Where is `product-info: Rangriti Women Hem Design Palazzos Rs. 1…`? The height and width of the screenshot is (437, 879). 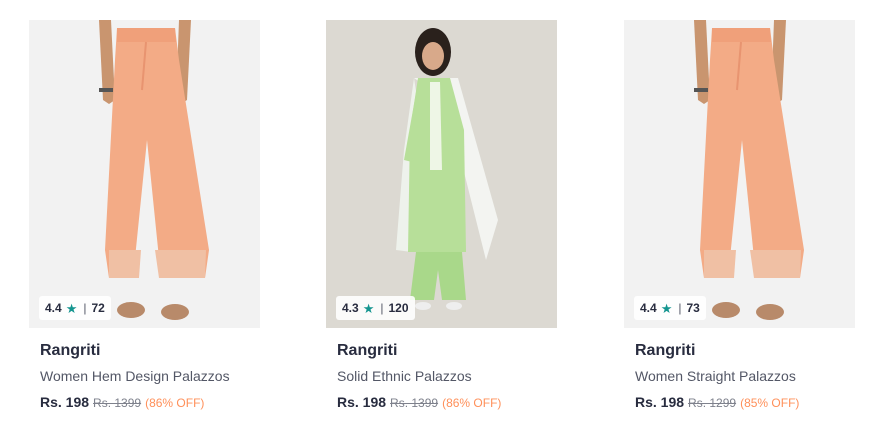
product-info: Rangriti Women Hem Design Palazzos Rs. 1… is located at coordinates (144, 376).